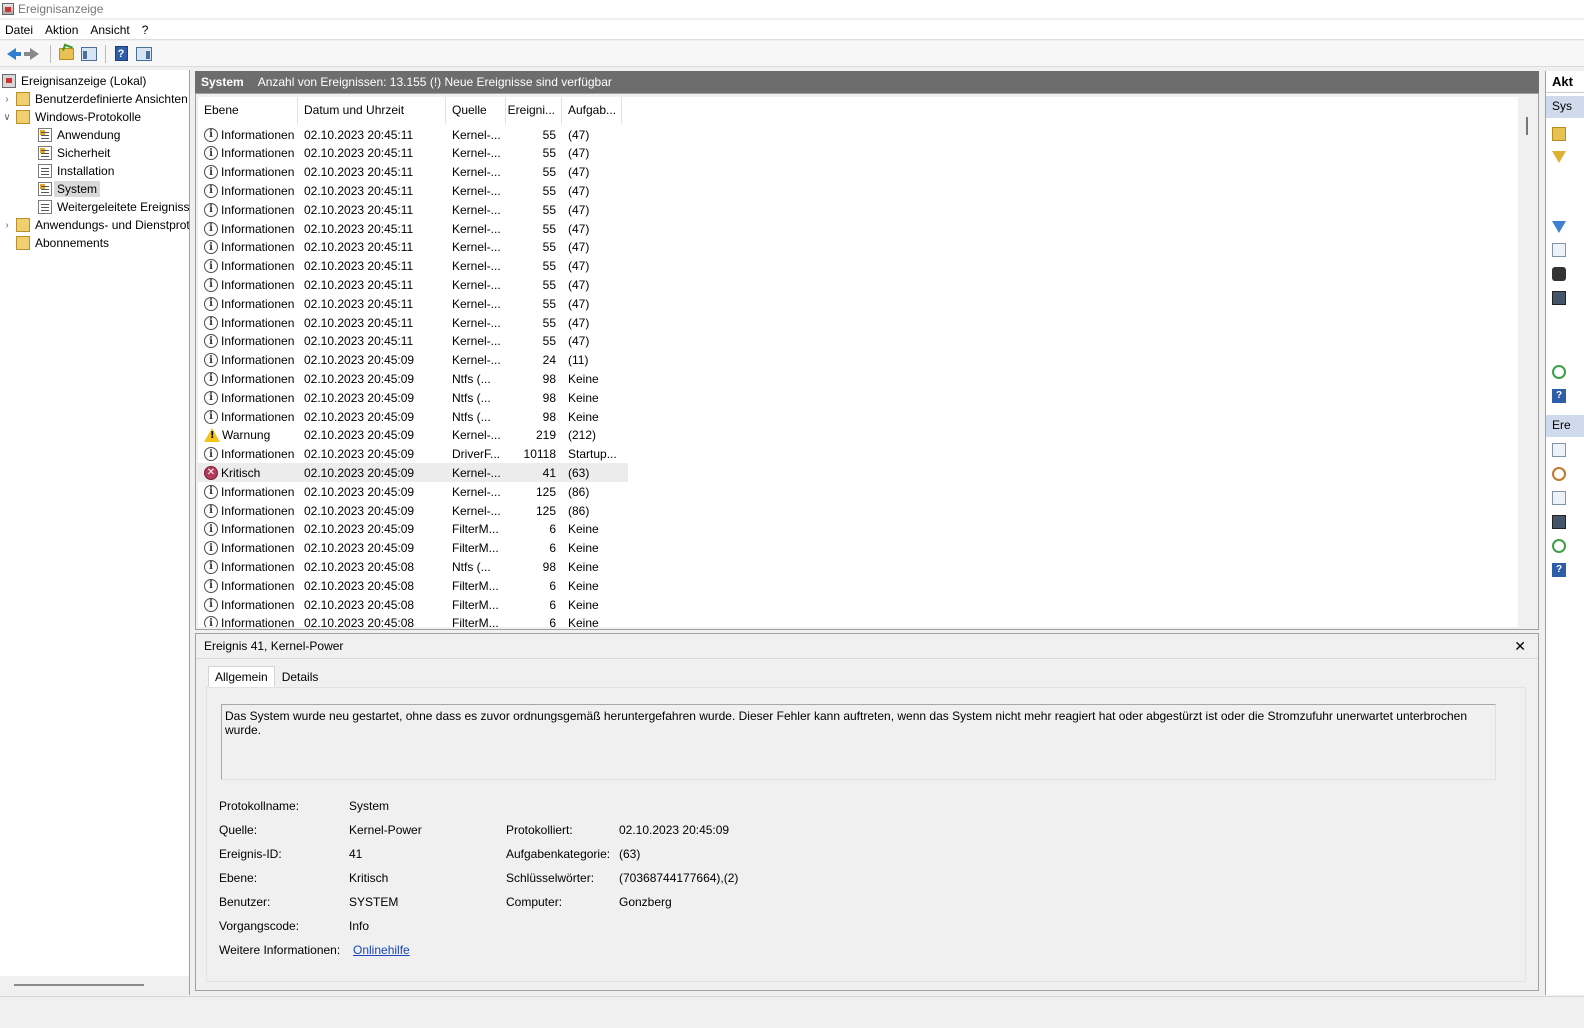 Image resolution: width=1584 pixels, height=1028 pixels. I want to click on menu-ansicht: Ansicht, so click(110, 30).